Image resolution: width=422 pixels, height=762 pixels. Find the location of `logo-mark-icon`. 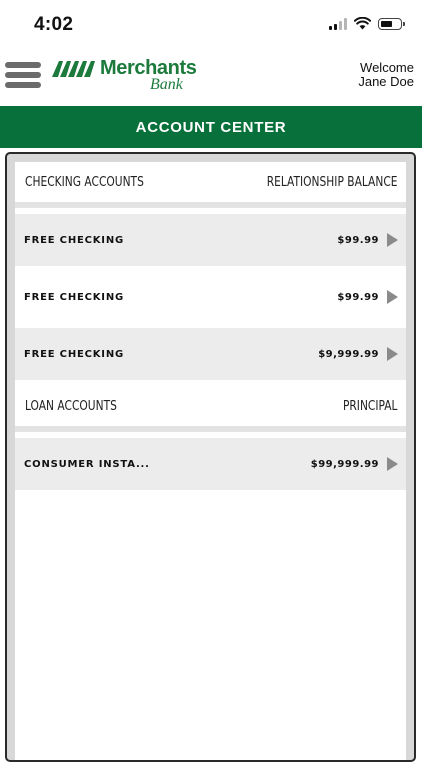

logo-mark-icon is located at coordinates (73, 69).